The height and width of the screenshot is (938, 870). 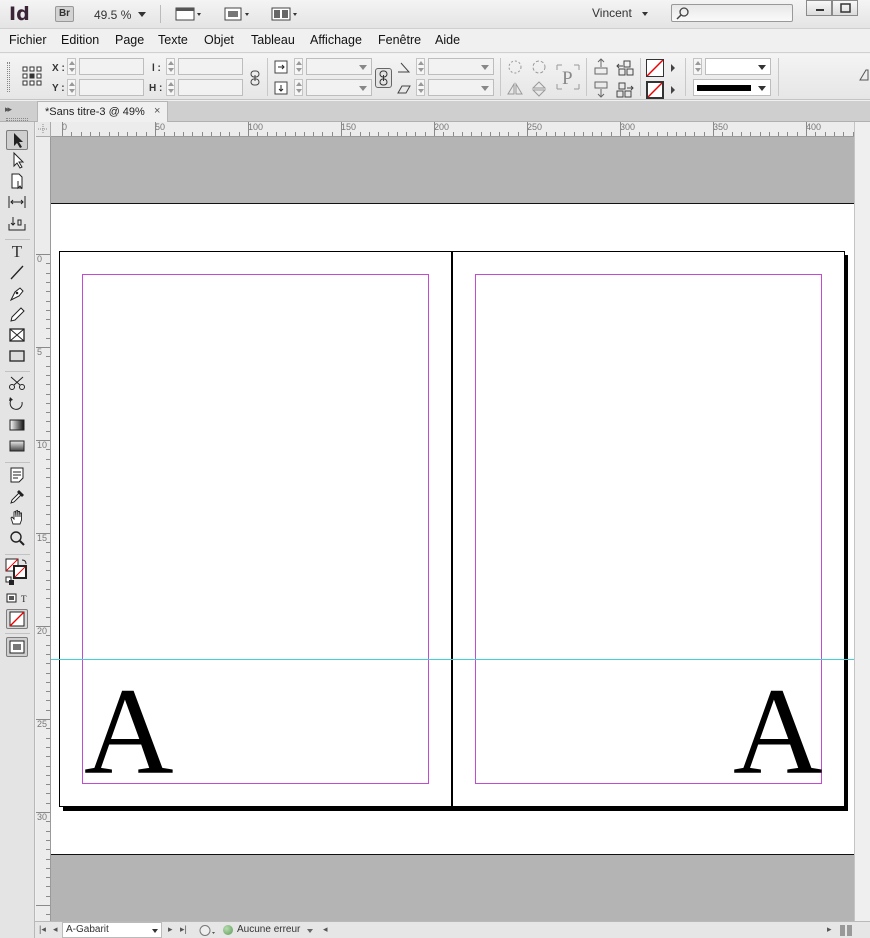 I want to click on menu-aide: Aide, so click(x=447, y=40).